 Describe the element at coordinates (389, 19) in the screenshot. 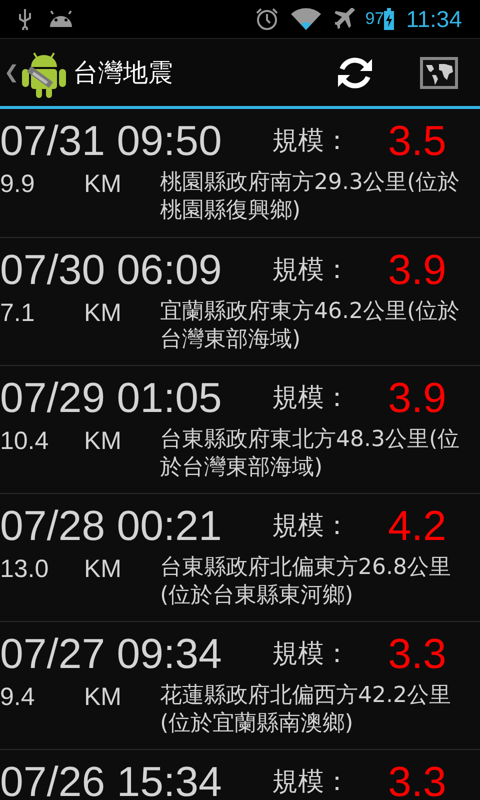

I see `battery-icon` at that location.